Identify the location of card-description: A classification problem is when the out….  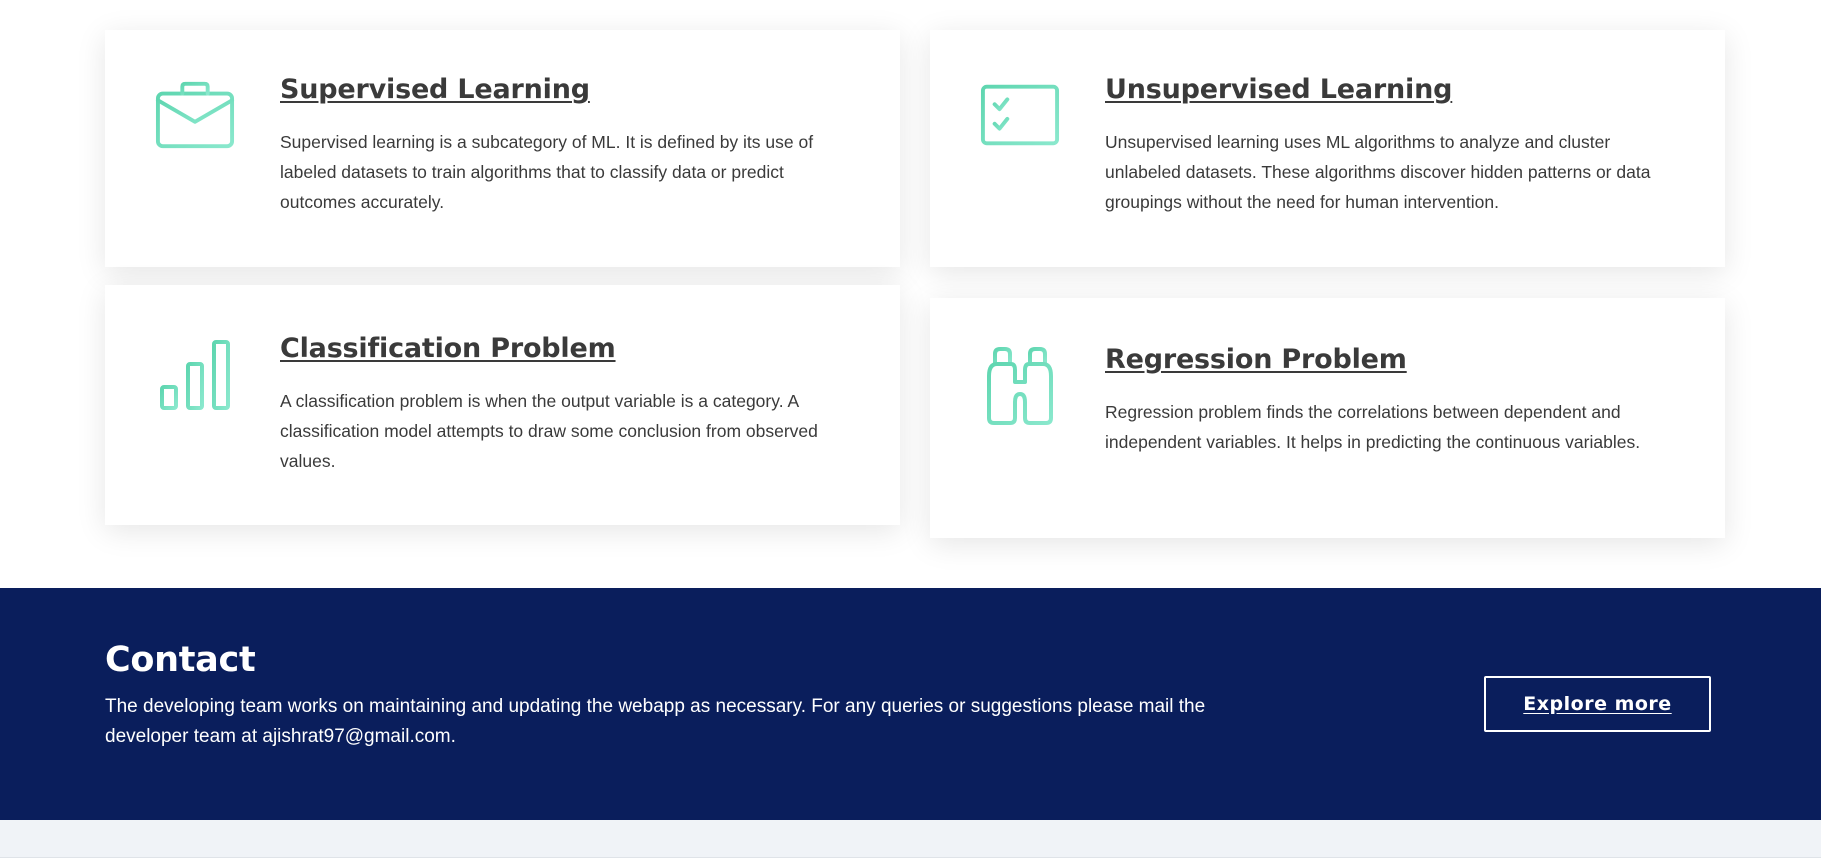
(549, 431).